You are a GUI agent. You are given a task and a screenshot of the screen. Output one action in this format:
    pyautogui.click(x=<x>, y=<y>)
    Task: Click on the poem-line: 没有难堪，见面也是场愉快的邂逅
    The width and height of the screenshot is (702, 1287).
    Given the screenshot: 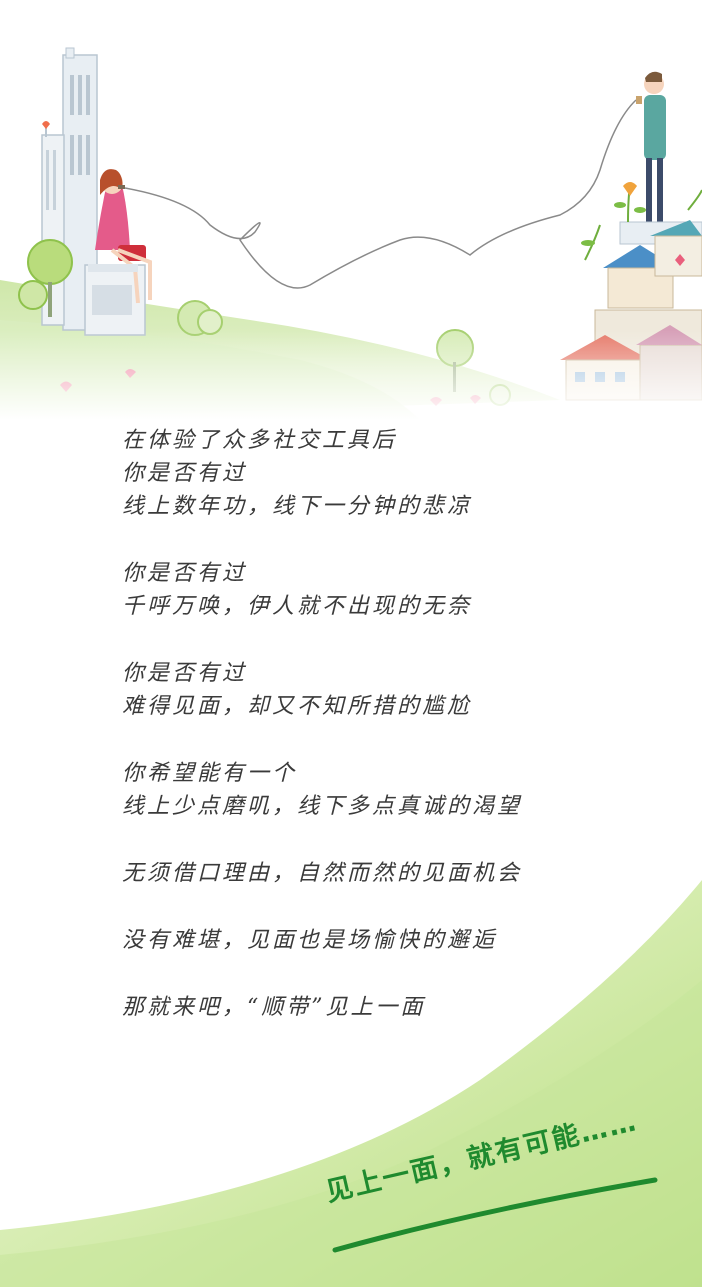 What is the action you would take?
    pyautogui.click(x=310, y=940)
    